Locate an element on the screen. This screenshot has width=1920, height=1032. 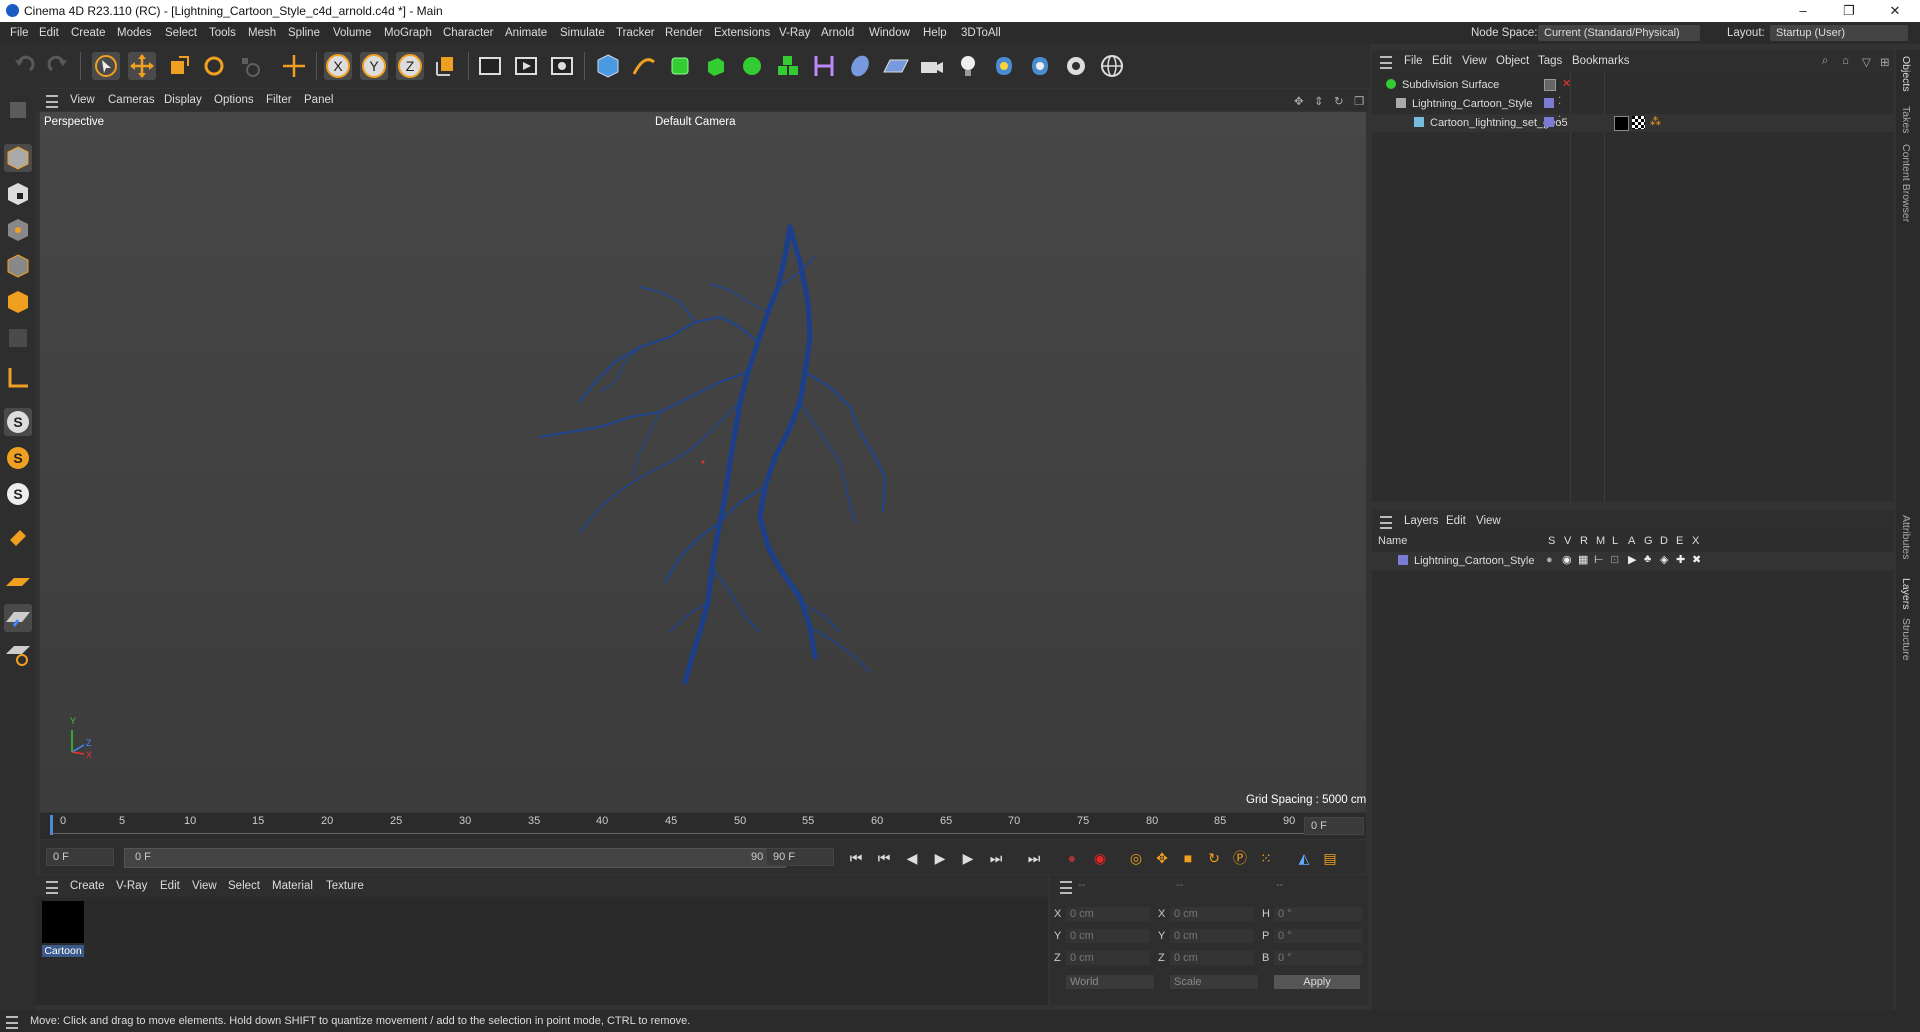
keyframe-selection-icon: ◎ is located at coordinates (1136, 858).